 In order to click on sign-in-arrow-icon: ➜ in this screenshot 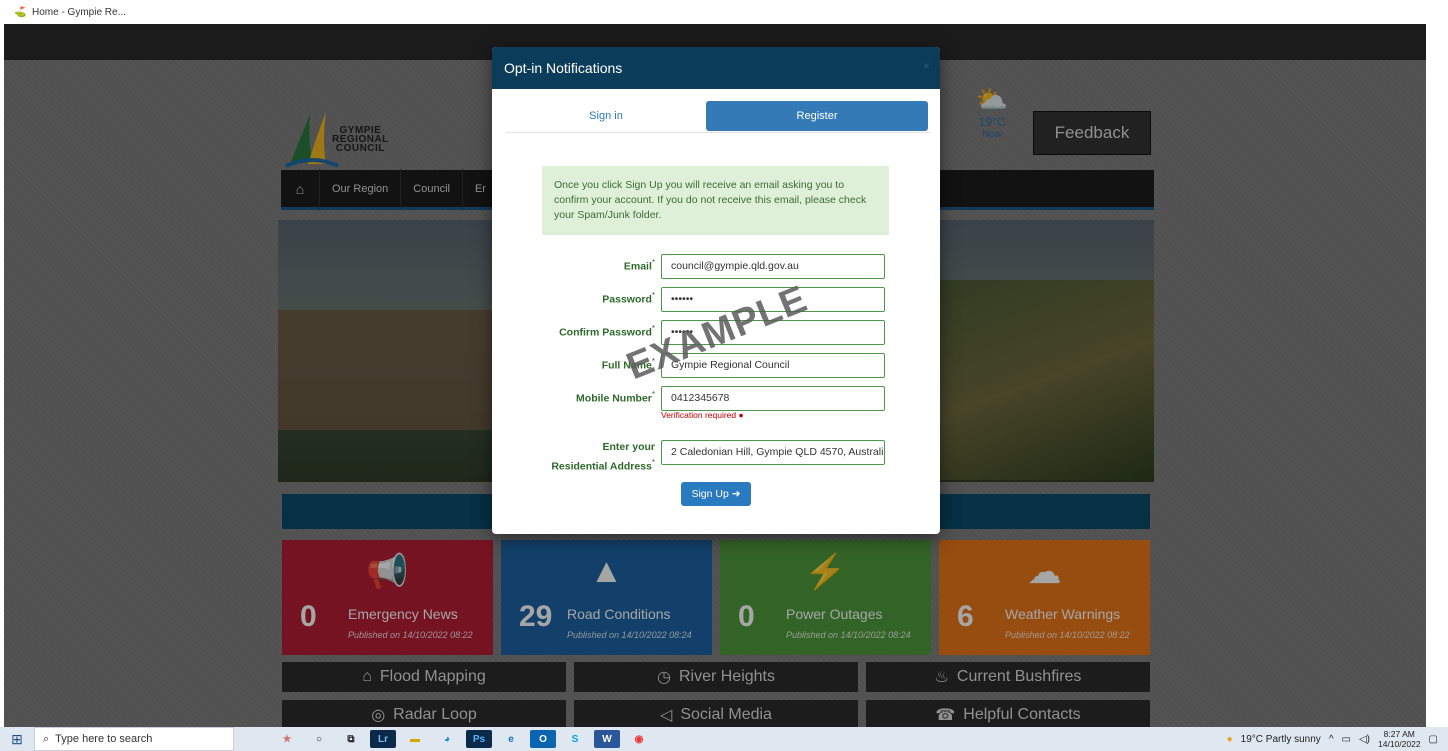, I will do `click(736, 494)`.